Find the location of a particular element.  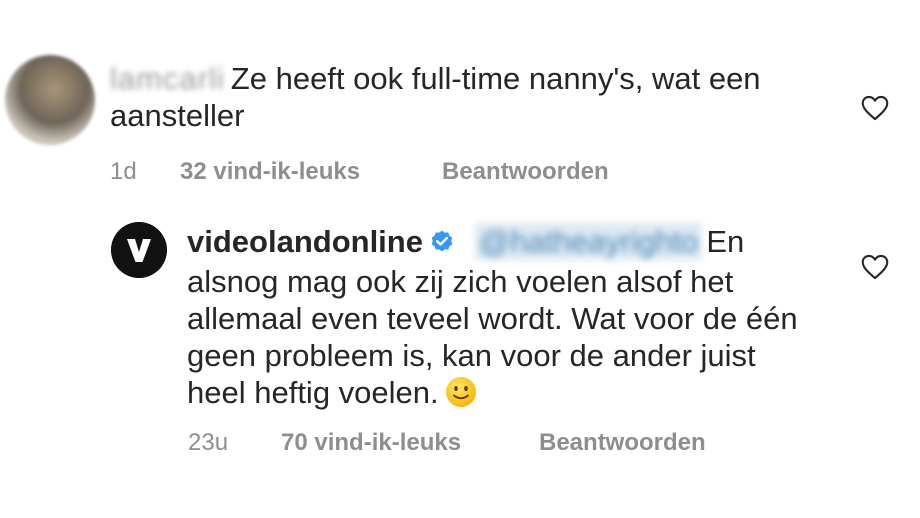

timestamp: 1d is located at coordinates (123, 172).